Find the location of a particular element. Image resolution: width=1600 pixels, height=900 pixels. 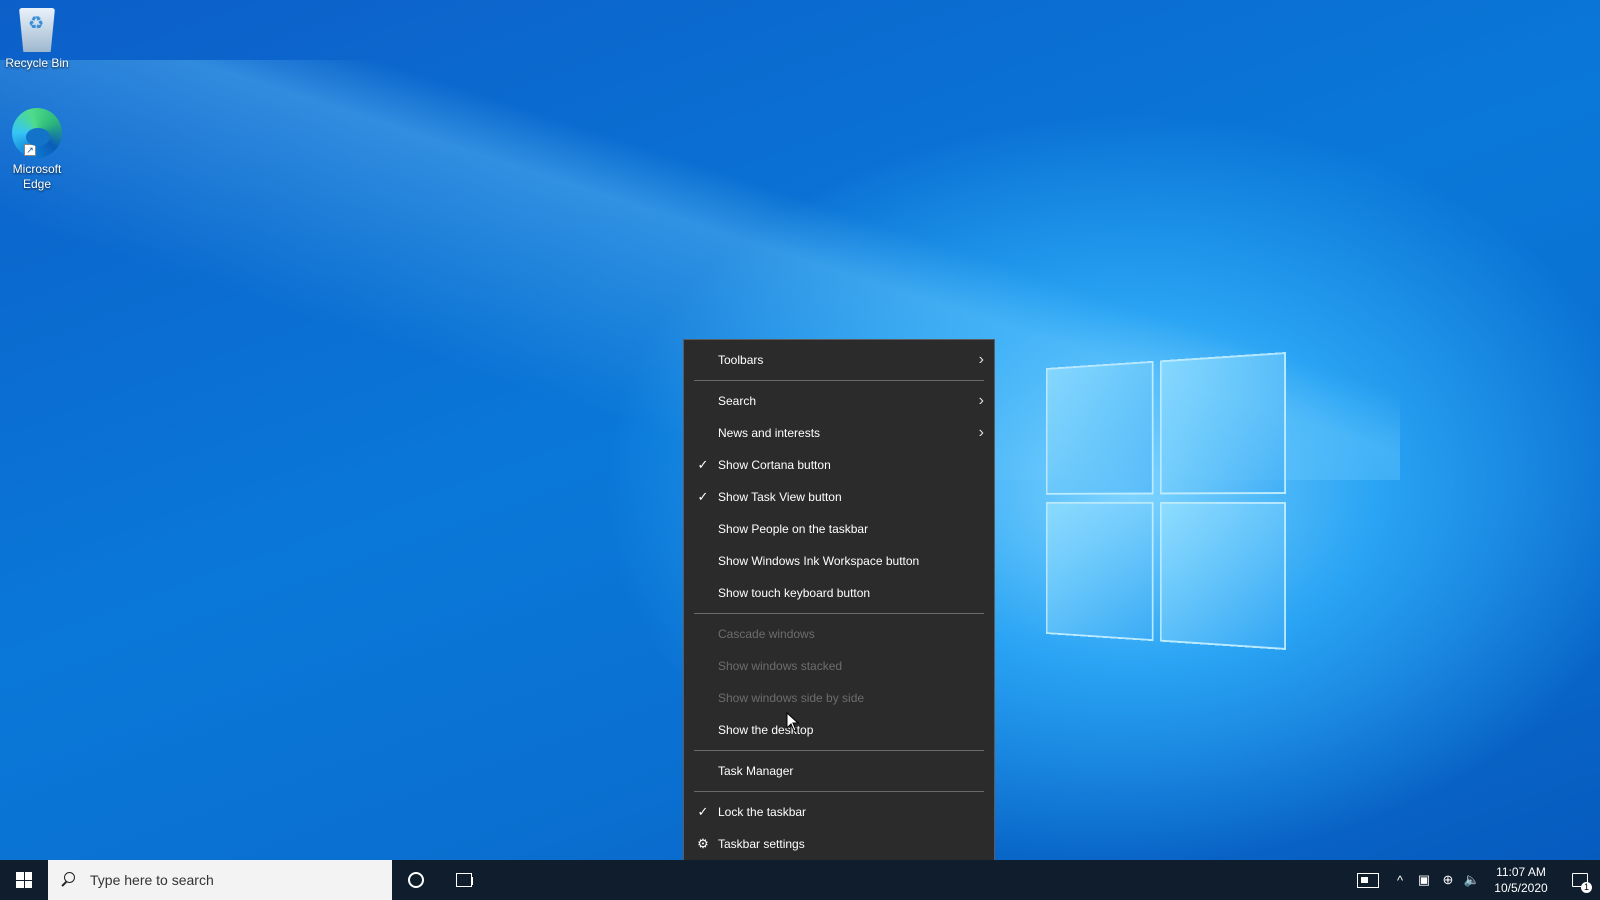

shortcut-arrow-icon: ↗ is located at coordinates (30, 150).